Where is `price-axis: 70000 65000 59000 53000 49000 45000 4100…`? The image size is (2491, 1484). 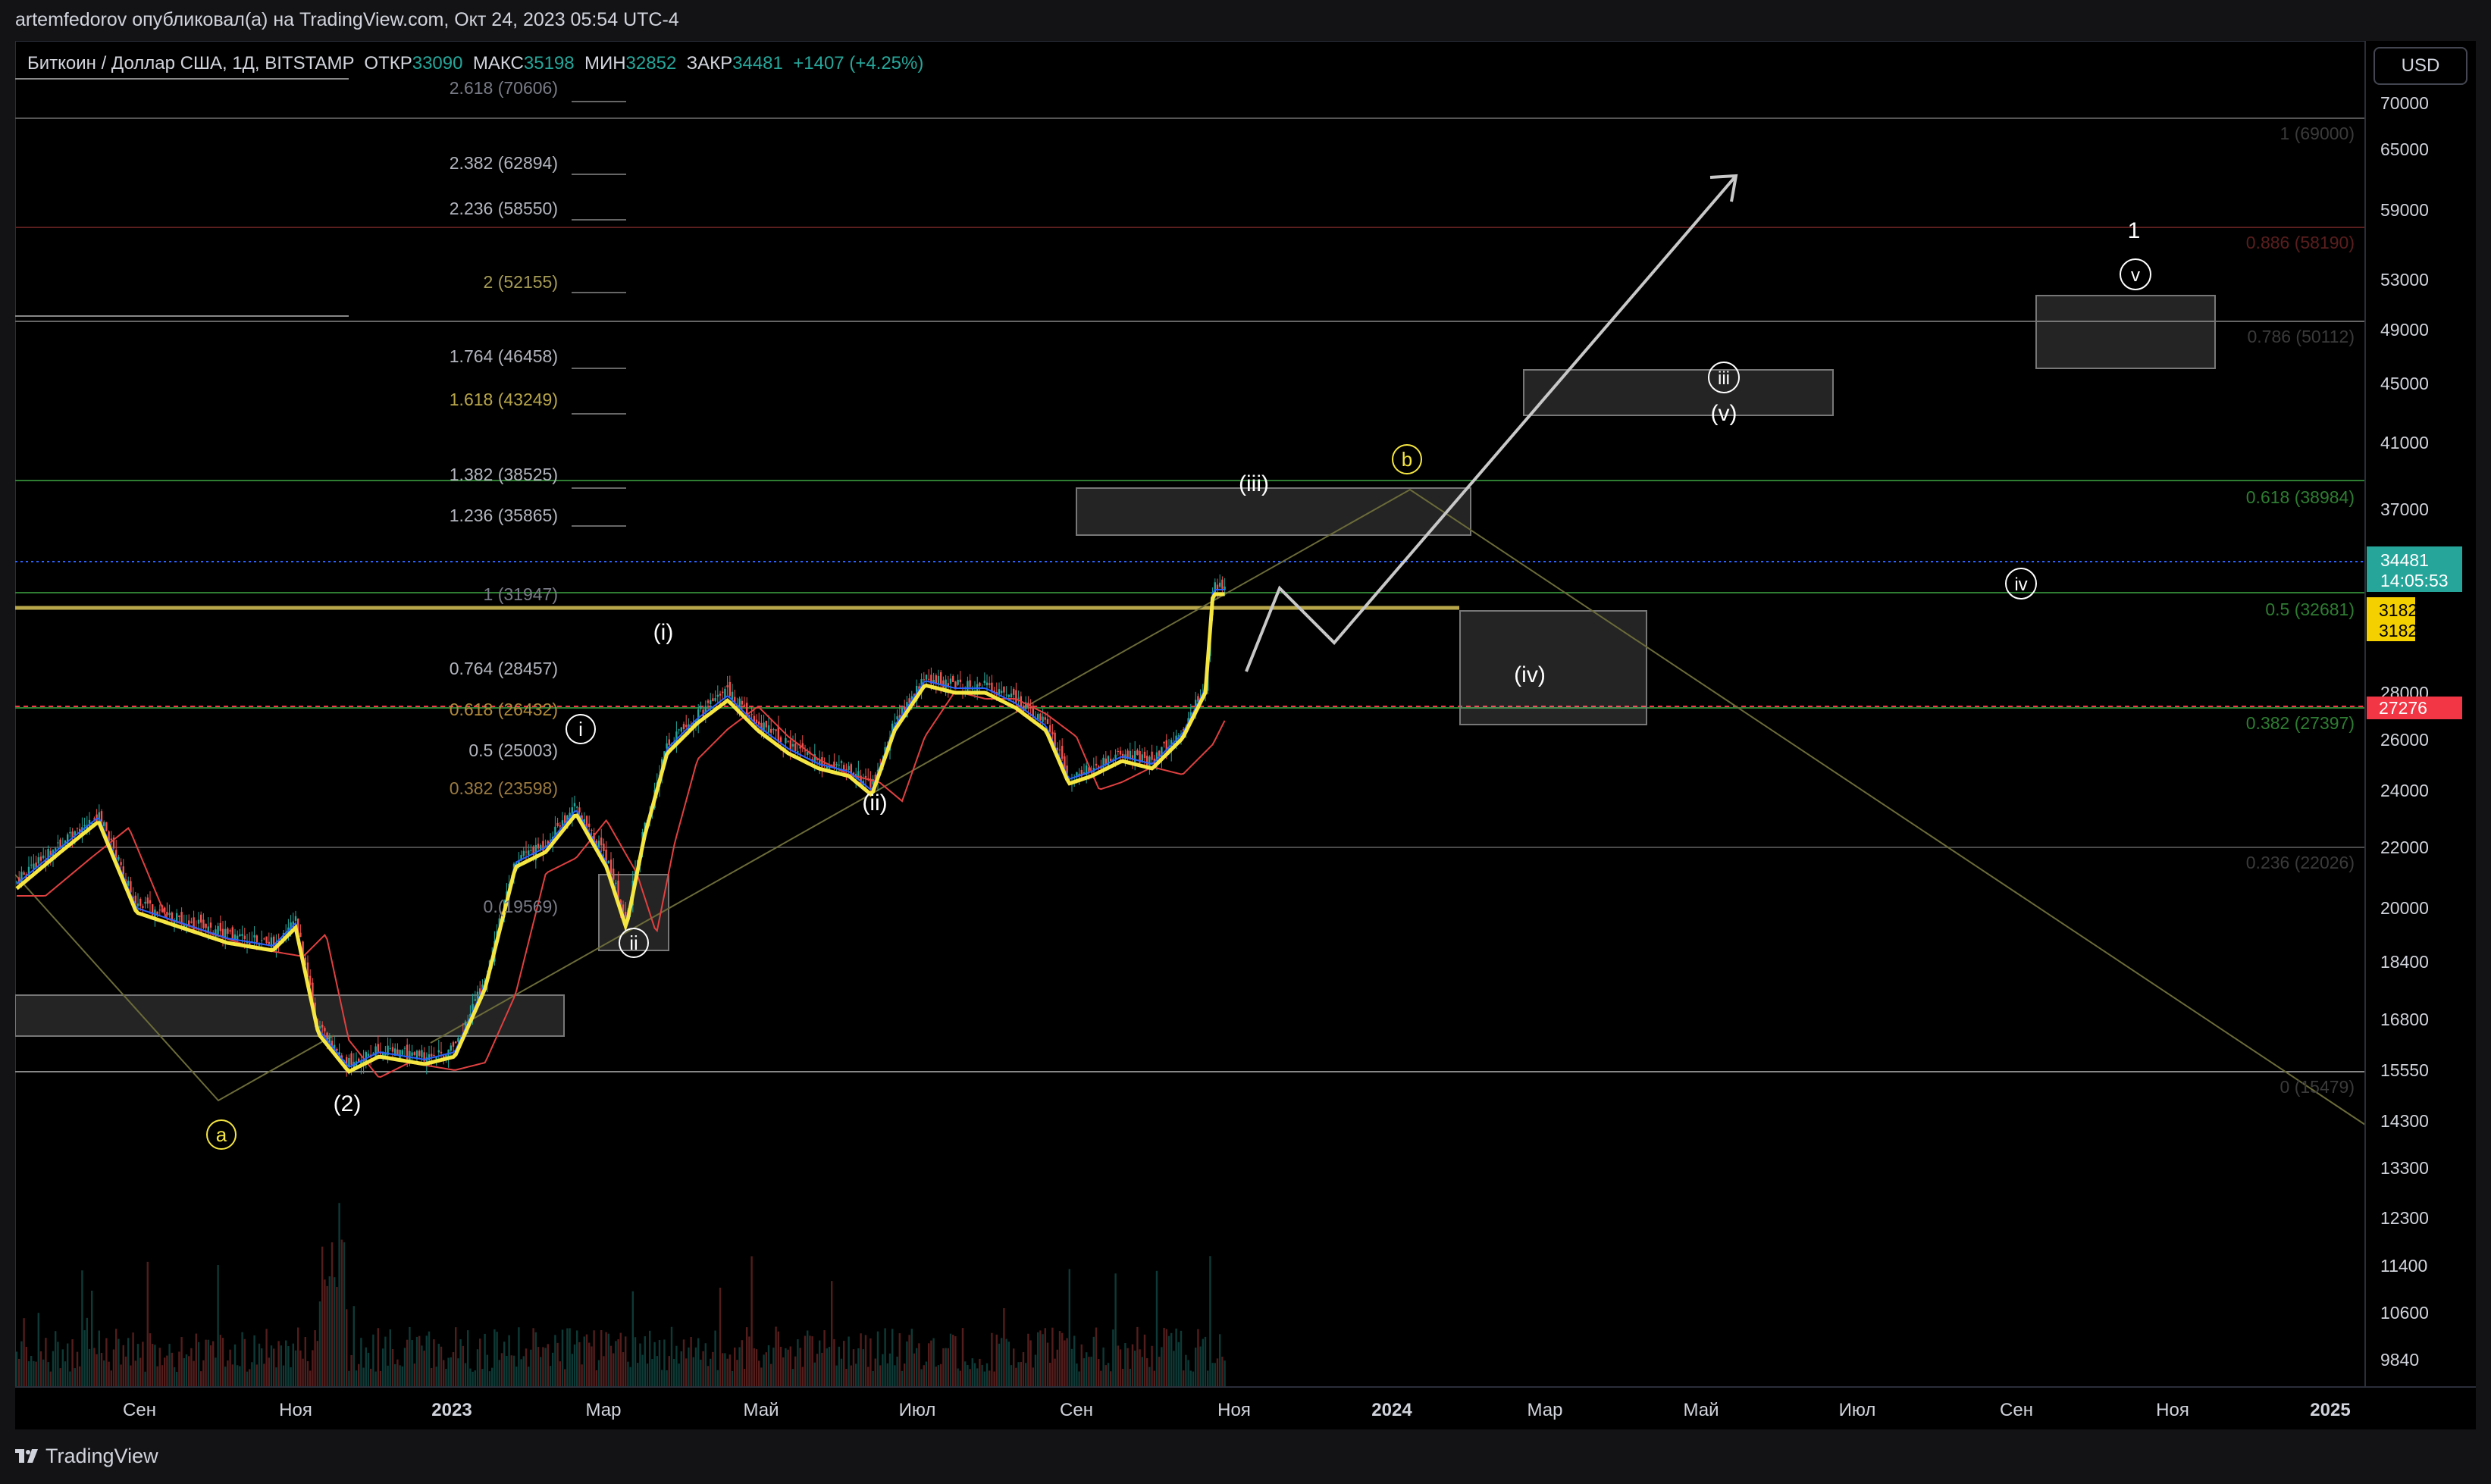
price-axis: 70000 65000 59000 53000 49000 45000 4100… is located at coordinates (2420, 735).